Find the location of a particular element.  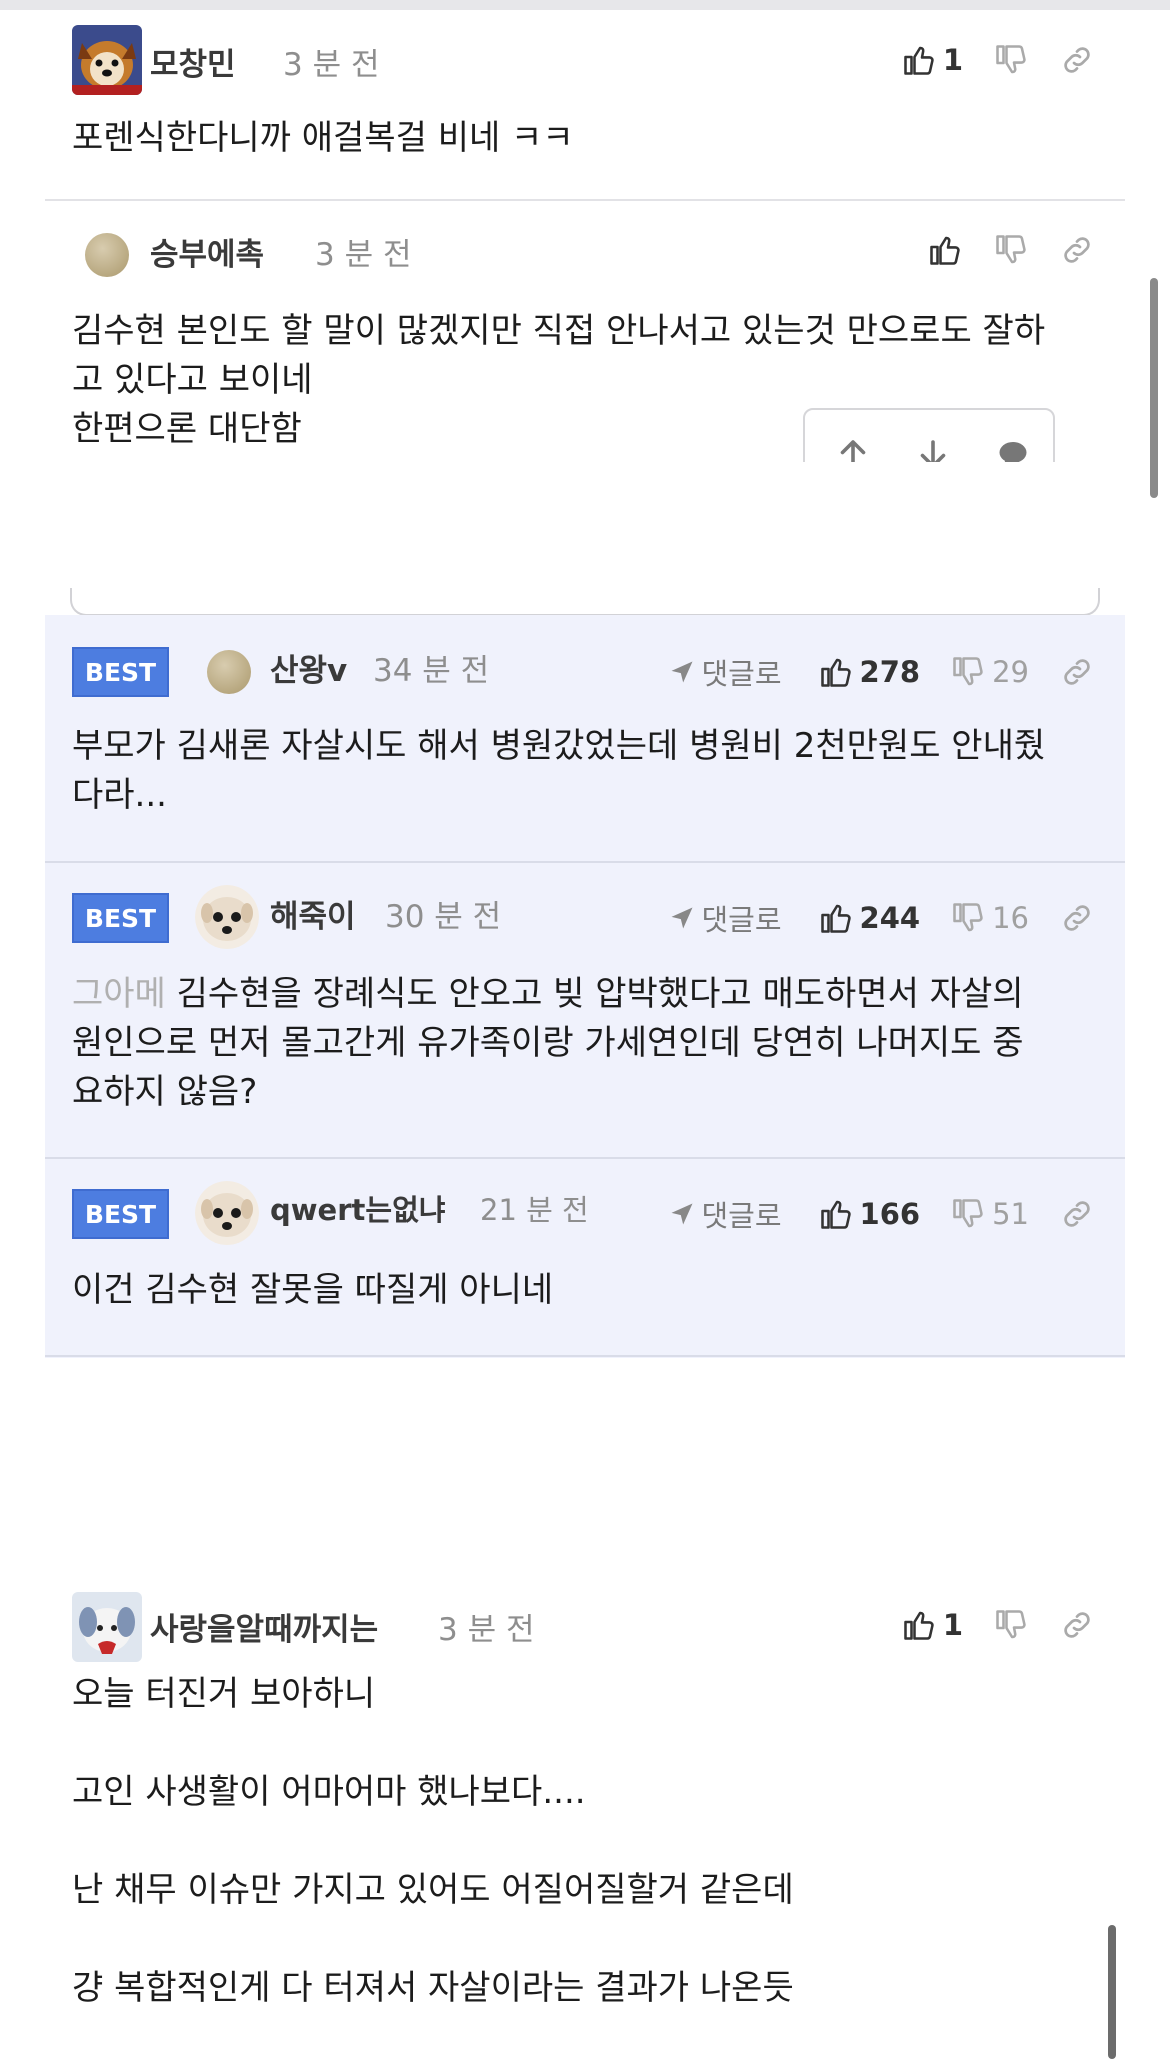

comment-actions: 댓글로 244 16 is located at coordinates (882, 918).